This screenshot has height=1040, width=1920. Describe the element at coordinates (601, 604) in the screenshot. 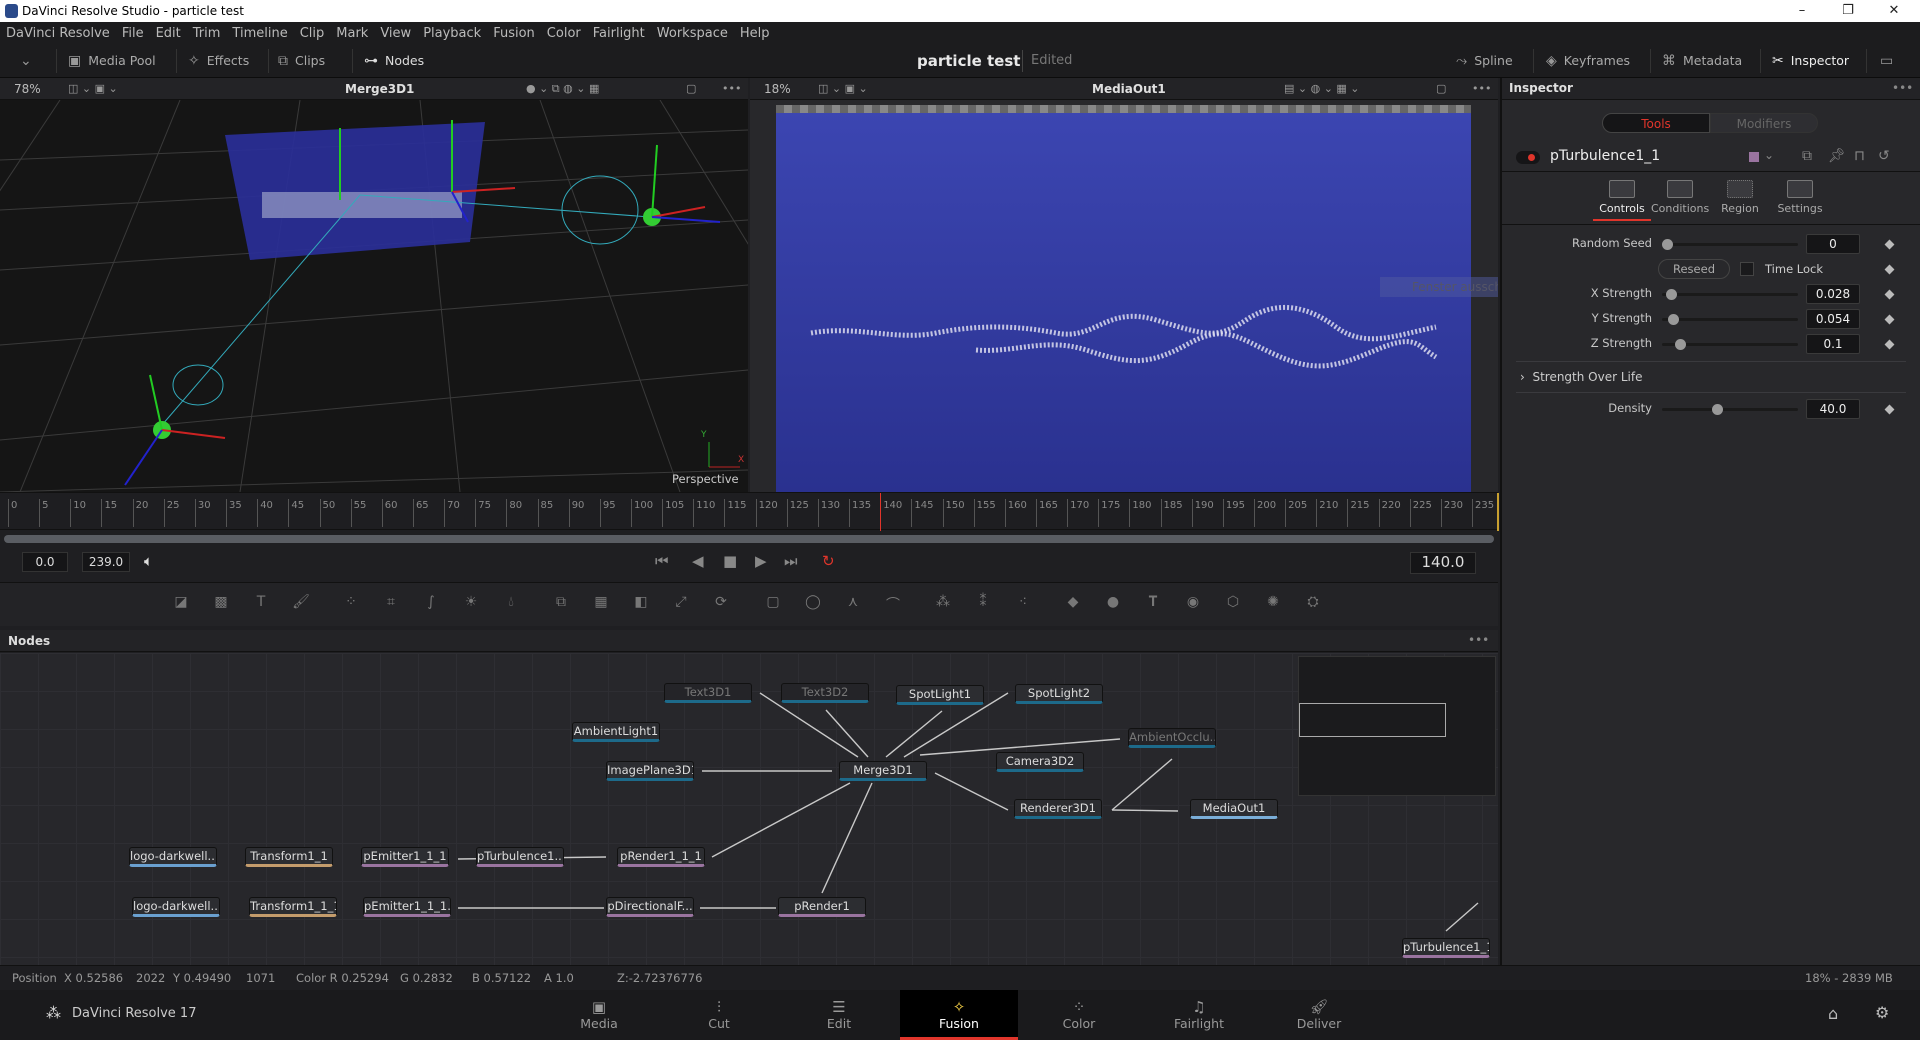

I see `channel-boolean-tool-icon: ▦` at that location.